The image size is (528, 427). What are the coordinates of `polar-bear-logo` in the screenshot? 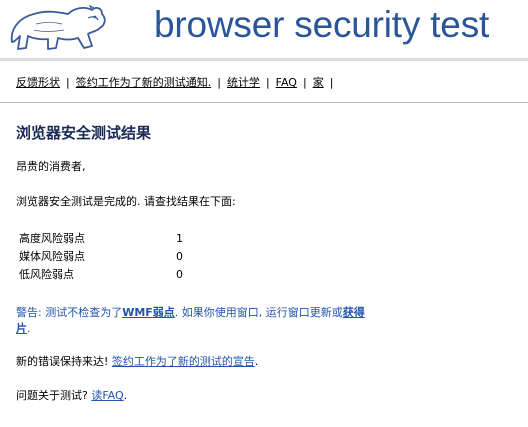 It's located at (58, 27).